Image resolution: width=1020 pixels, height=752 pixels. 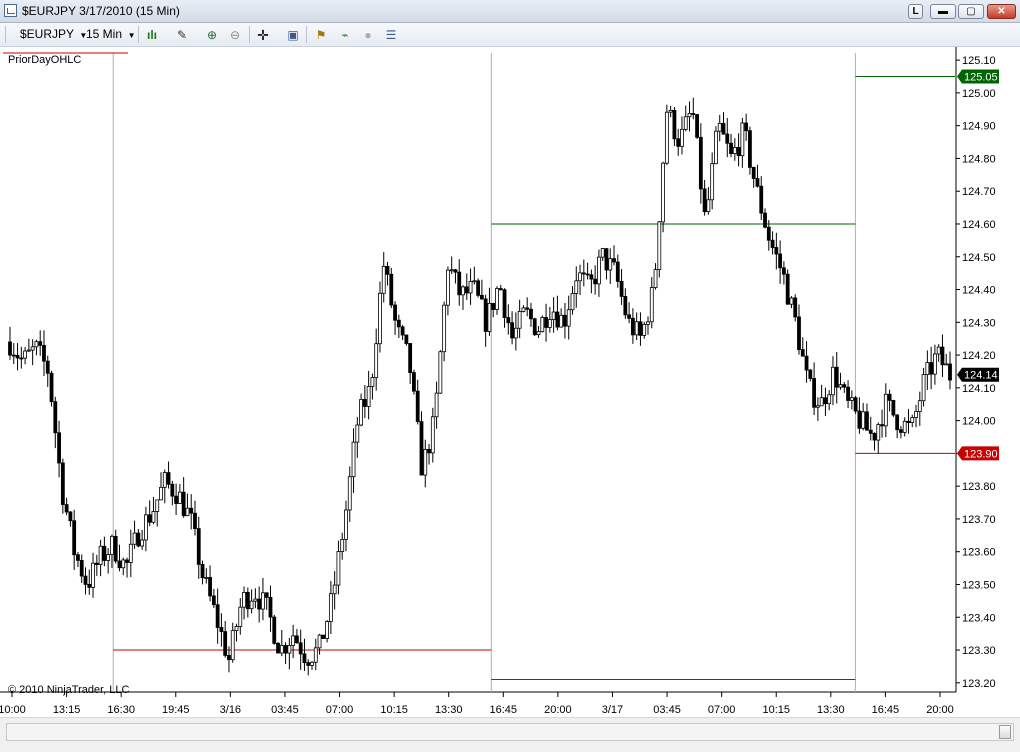 I want to click on chart-properties-icon: ▣, so click(x=293, y=35).